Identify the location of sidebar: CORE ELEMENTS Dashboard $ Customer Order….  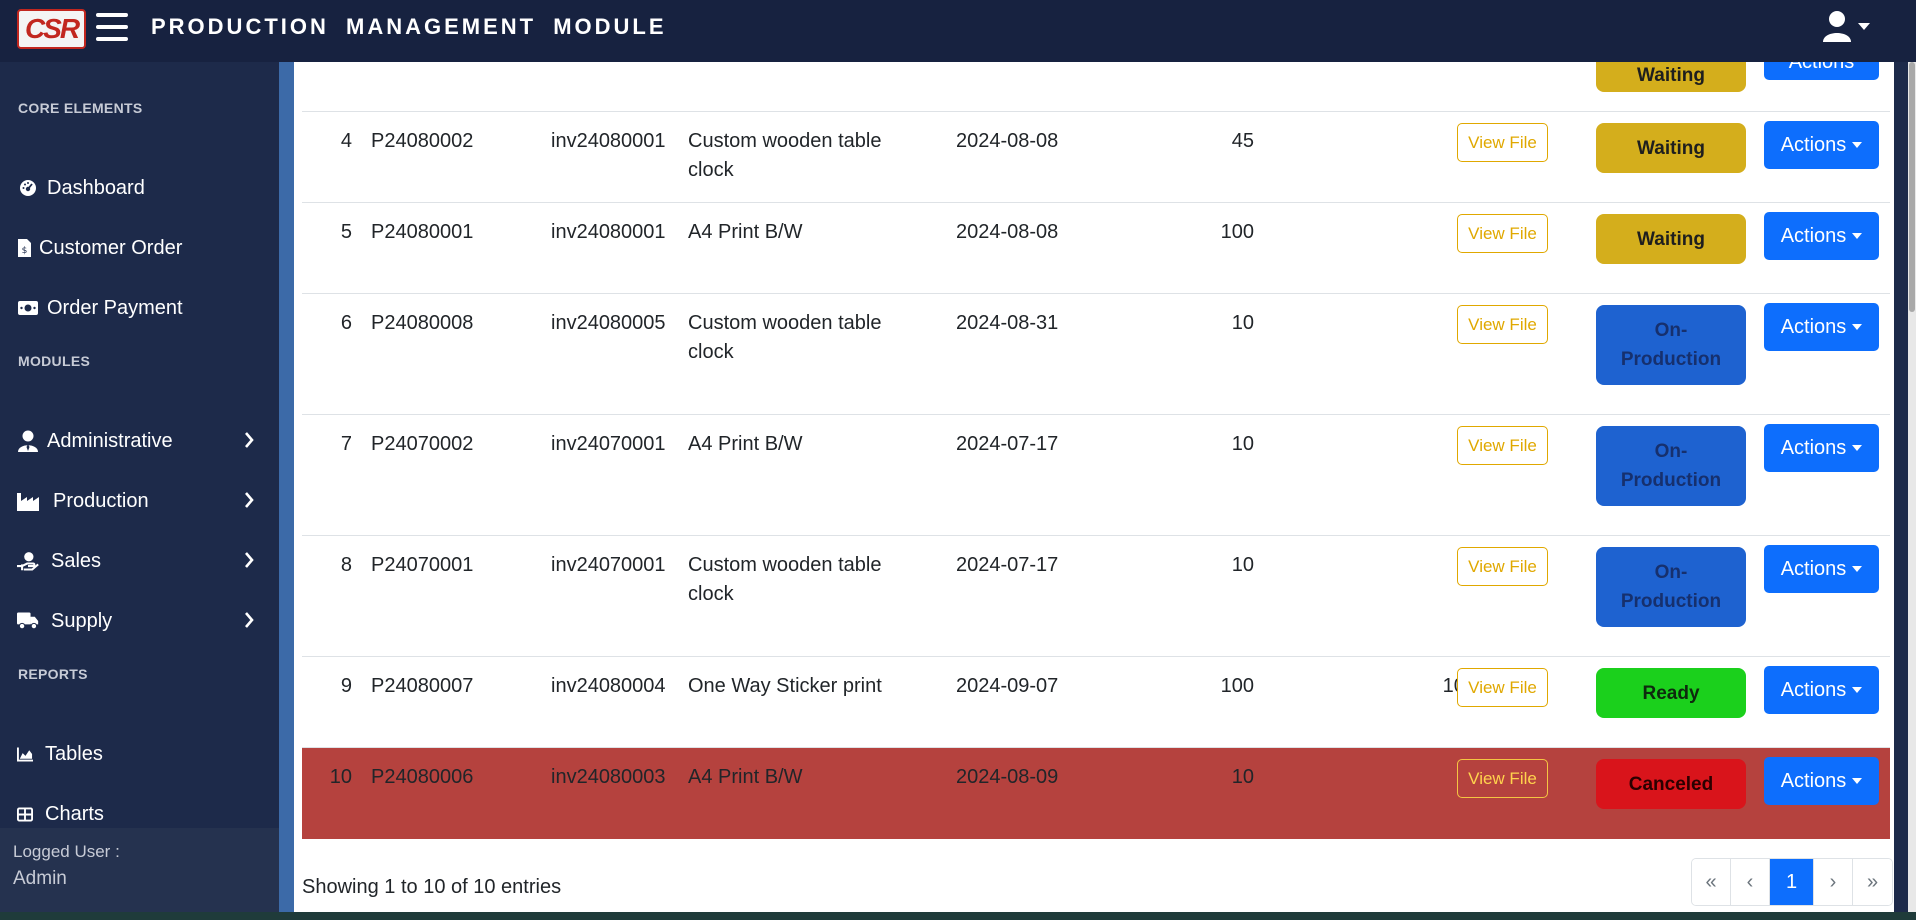
(139, 491).